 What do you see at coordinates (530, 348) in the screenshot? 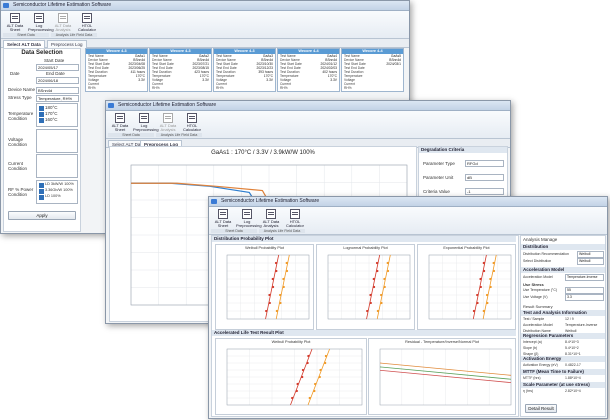
I see `result-key: Slope (b)` at bounding box center [530, 348].